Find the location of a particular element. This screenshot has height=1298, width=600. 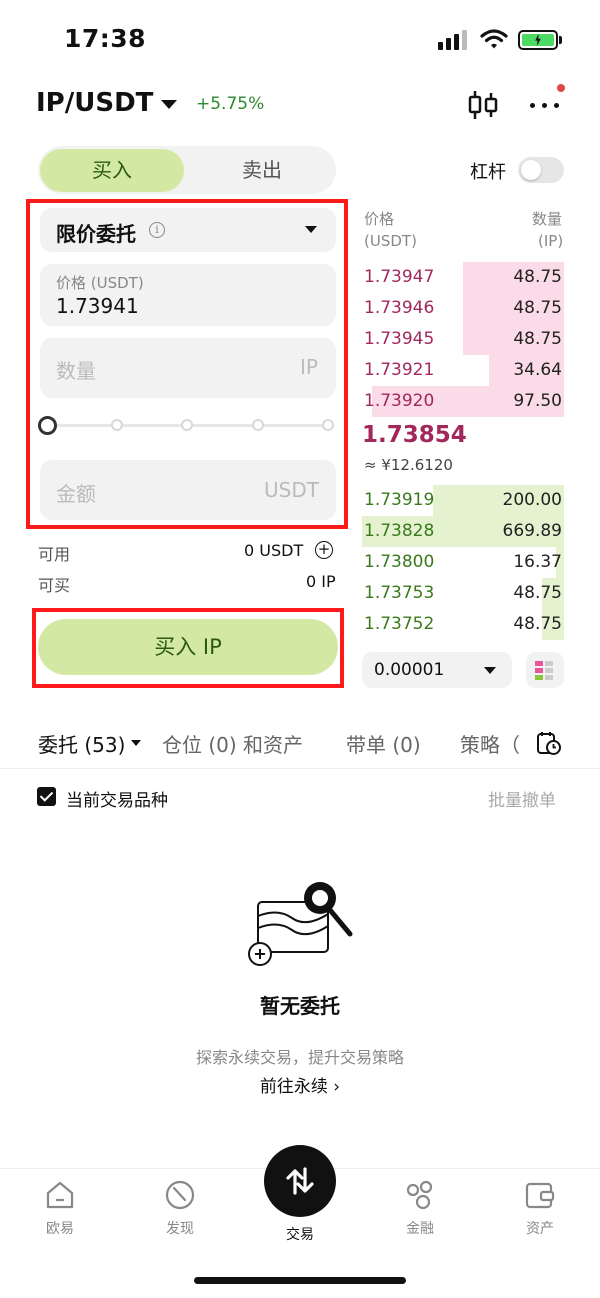

mid-price: 1.73854 is located at coordinates (414, 435).